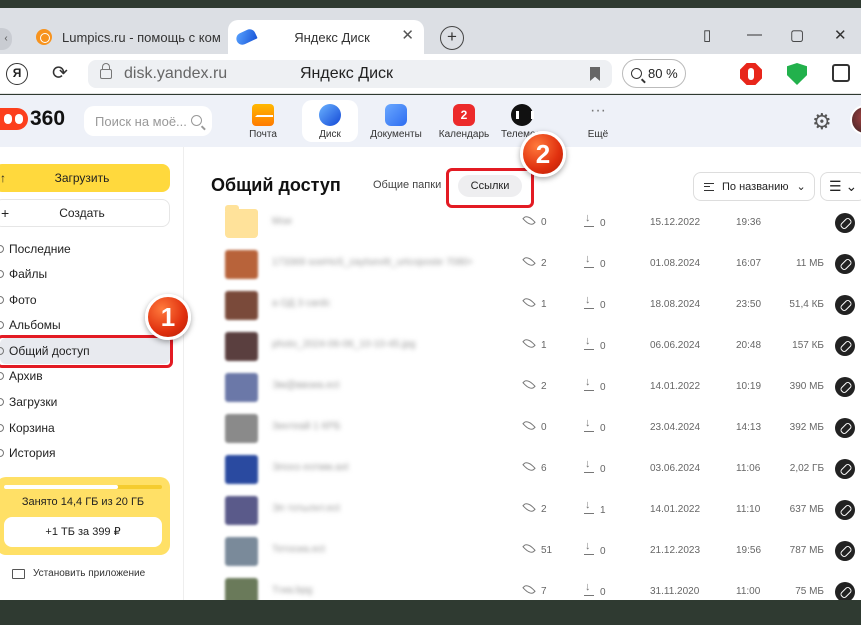 This screenshot has width=861, height=625. What do you see at coordinates (60, 73) in the screenshot?
I see `reload-icon: ⟳` at bounding box center [60, 73].